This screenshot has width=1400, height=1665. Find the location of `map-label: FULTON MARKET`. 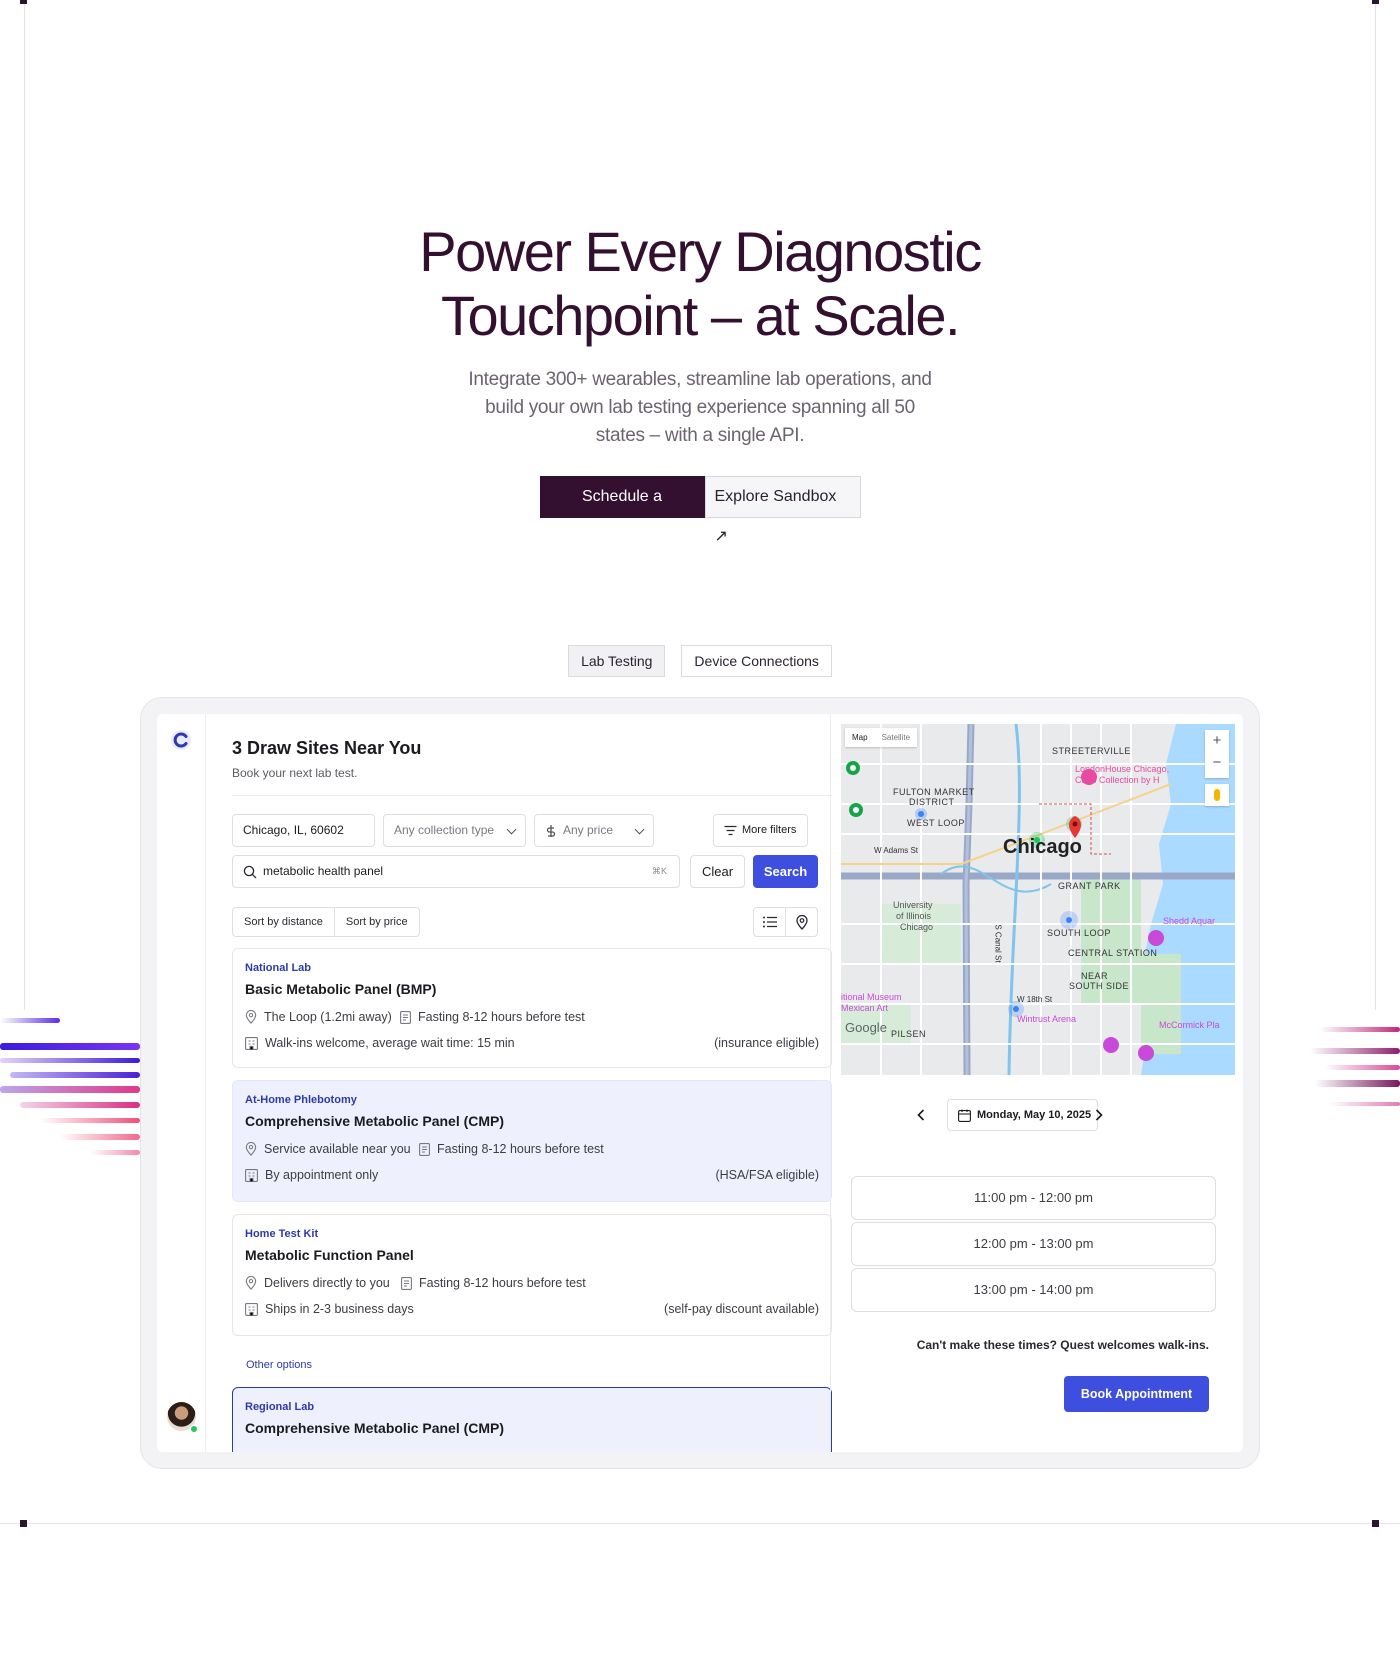

map-label: FULTON MARKET is located at coordinates (934, 792).